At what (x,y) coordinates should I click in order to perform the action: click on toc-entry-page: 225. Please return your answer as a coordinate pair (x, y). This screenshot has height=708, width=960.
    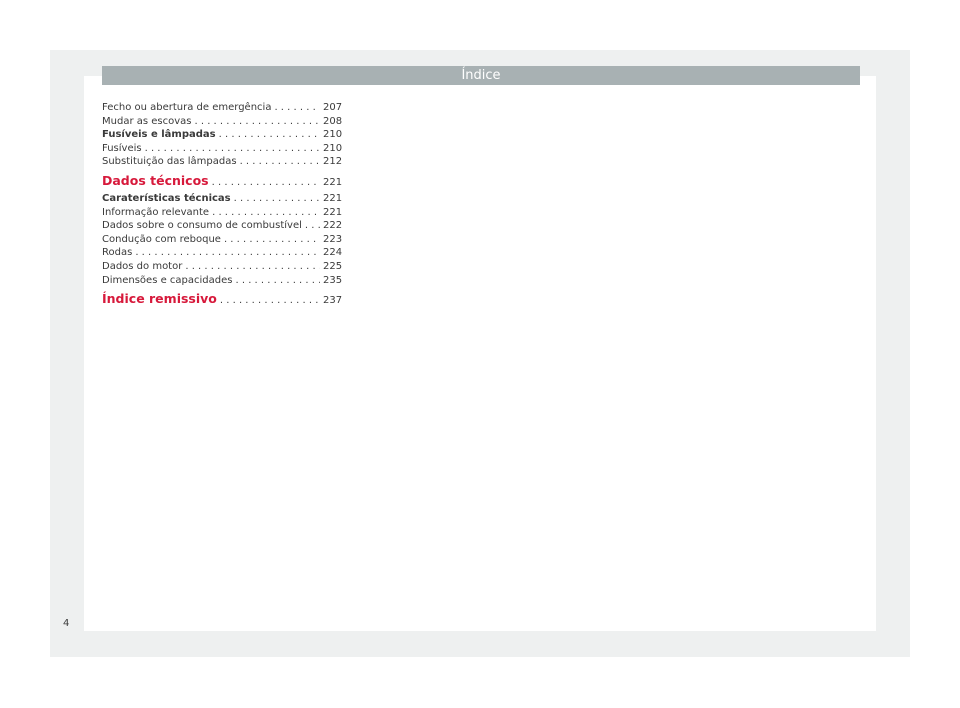
    Looking at the image, I should click on (333, 266).